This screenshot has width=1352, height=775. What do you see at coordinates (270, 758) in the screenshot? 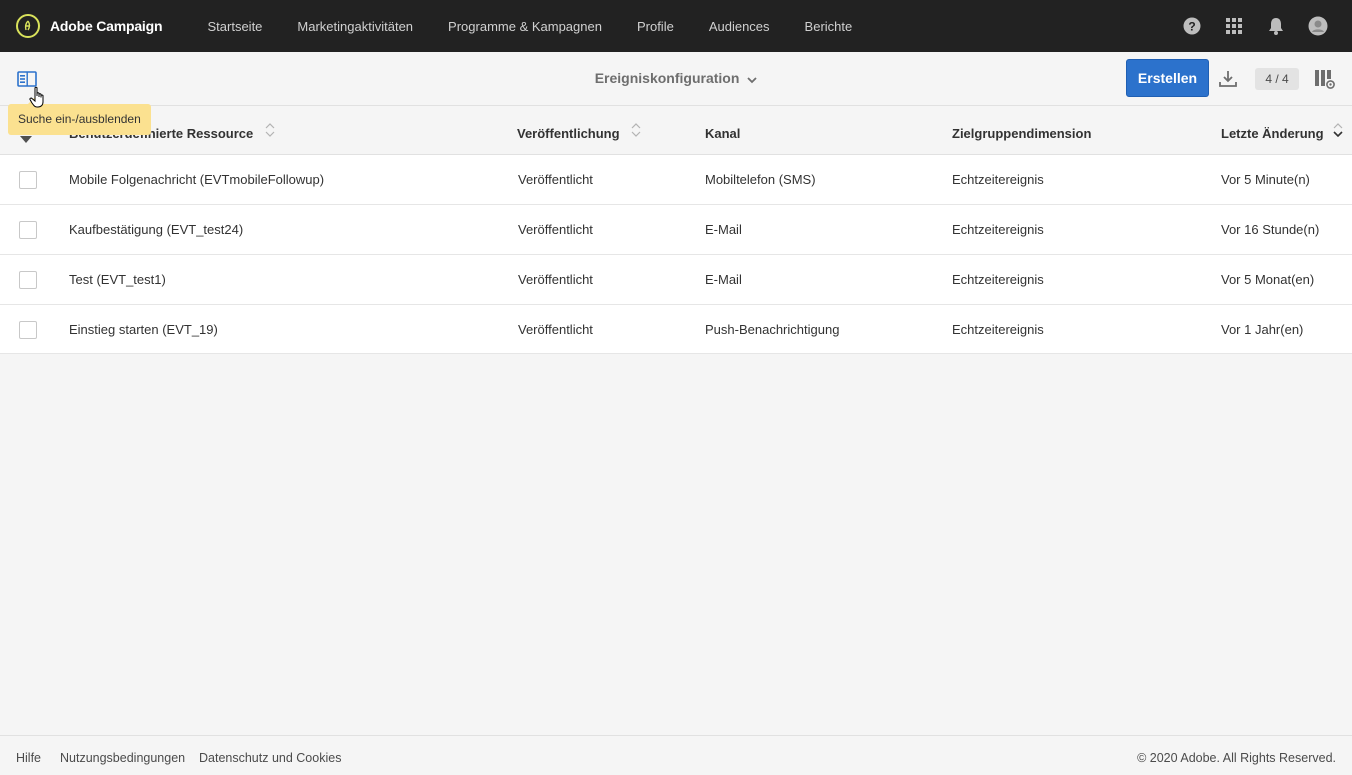
I see `footer-link-privacy: Datenschutz und Cookies` at bounding box center [270, 758].